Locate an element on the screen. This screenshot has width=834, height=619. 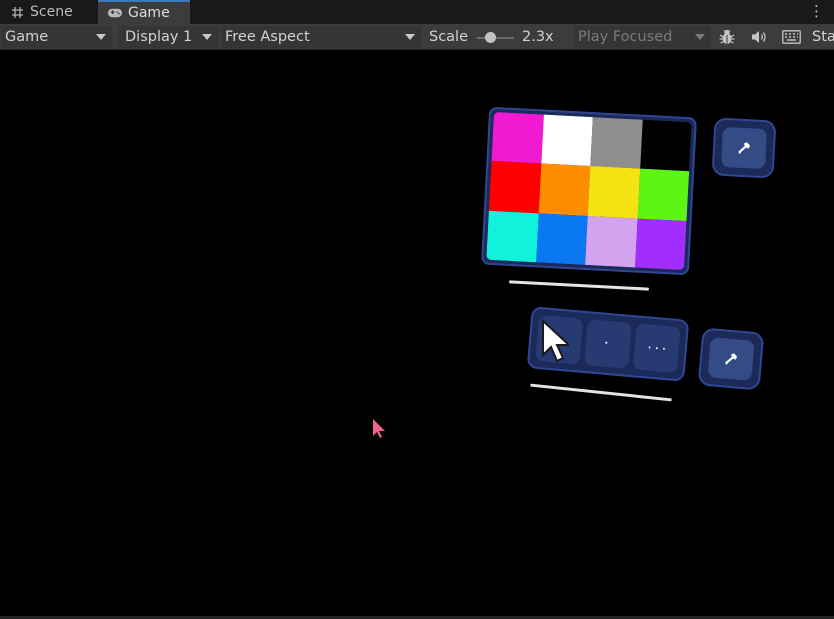
tool-ellipsis-button: ··· is located at coordinates (656, 348).